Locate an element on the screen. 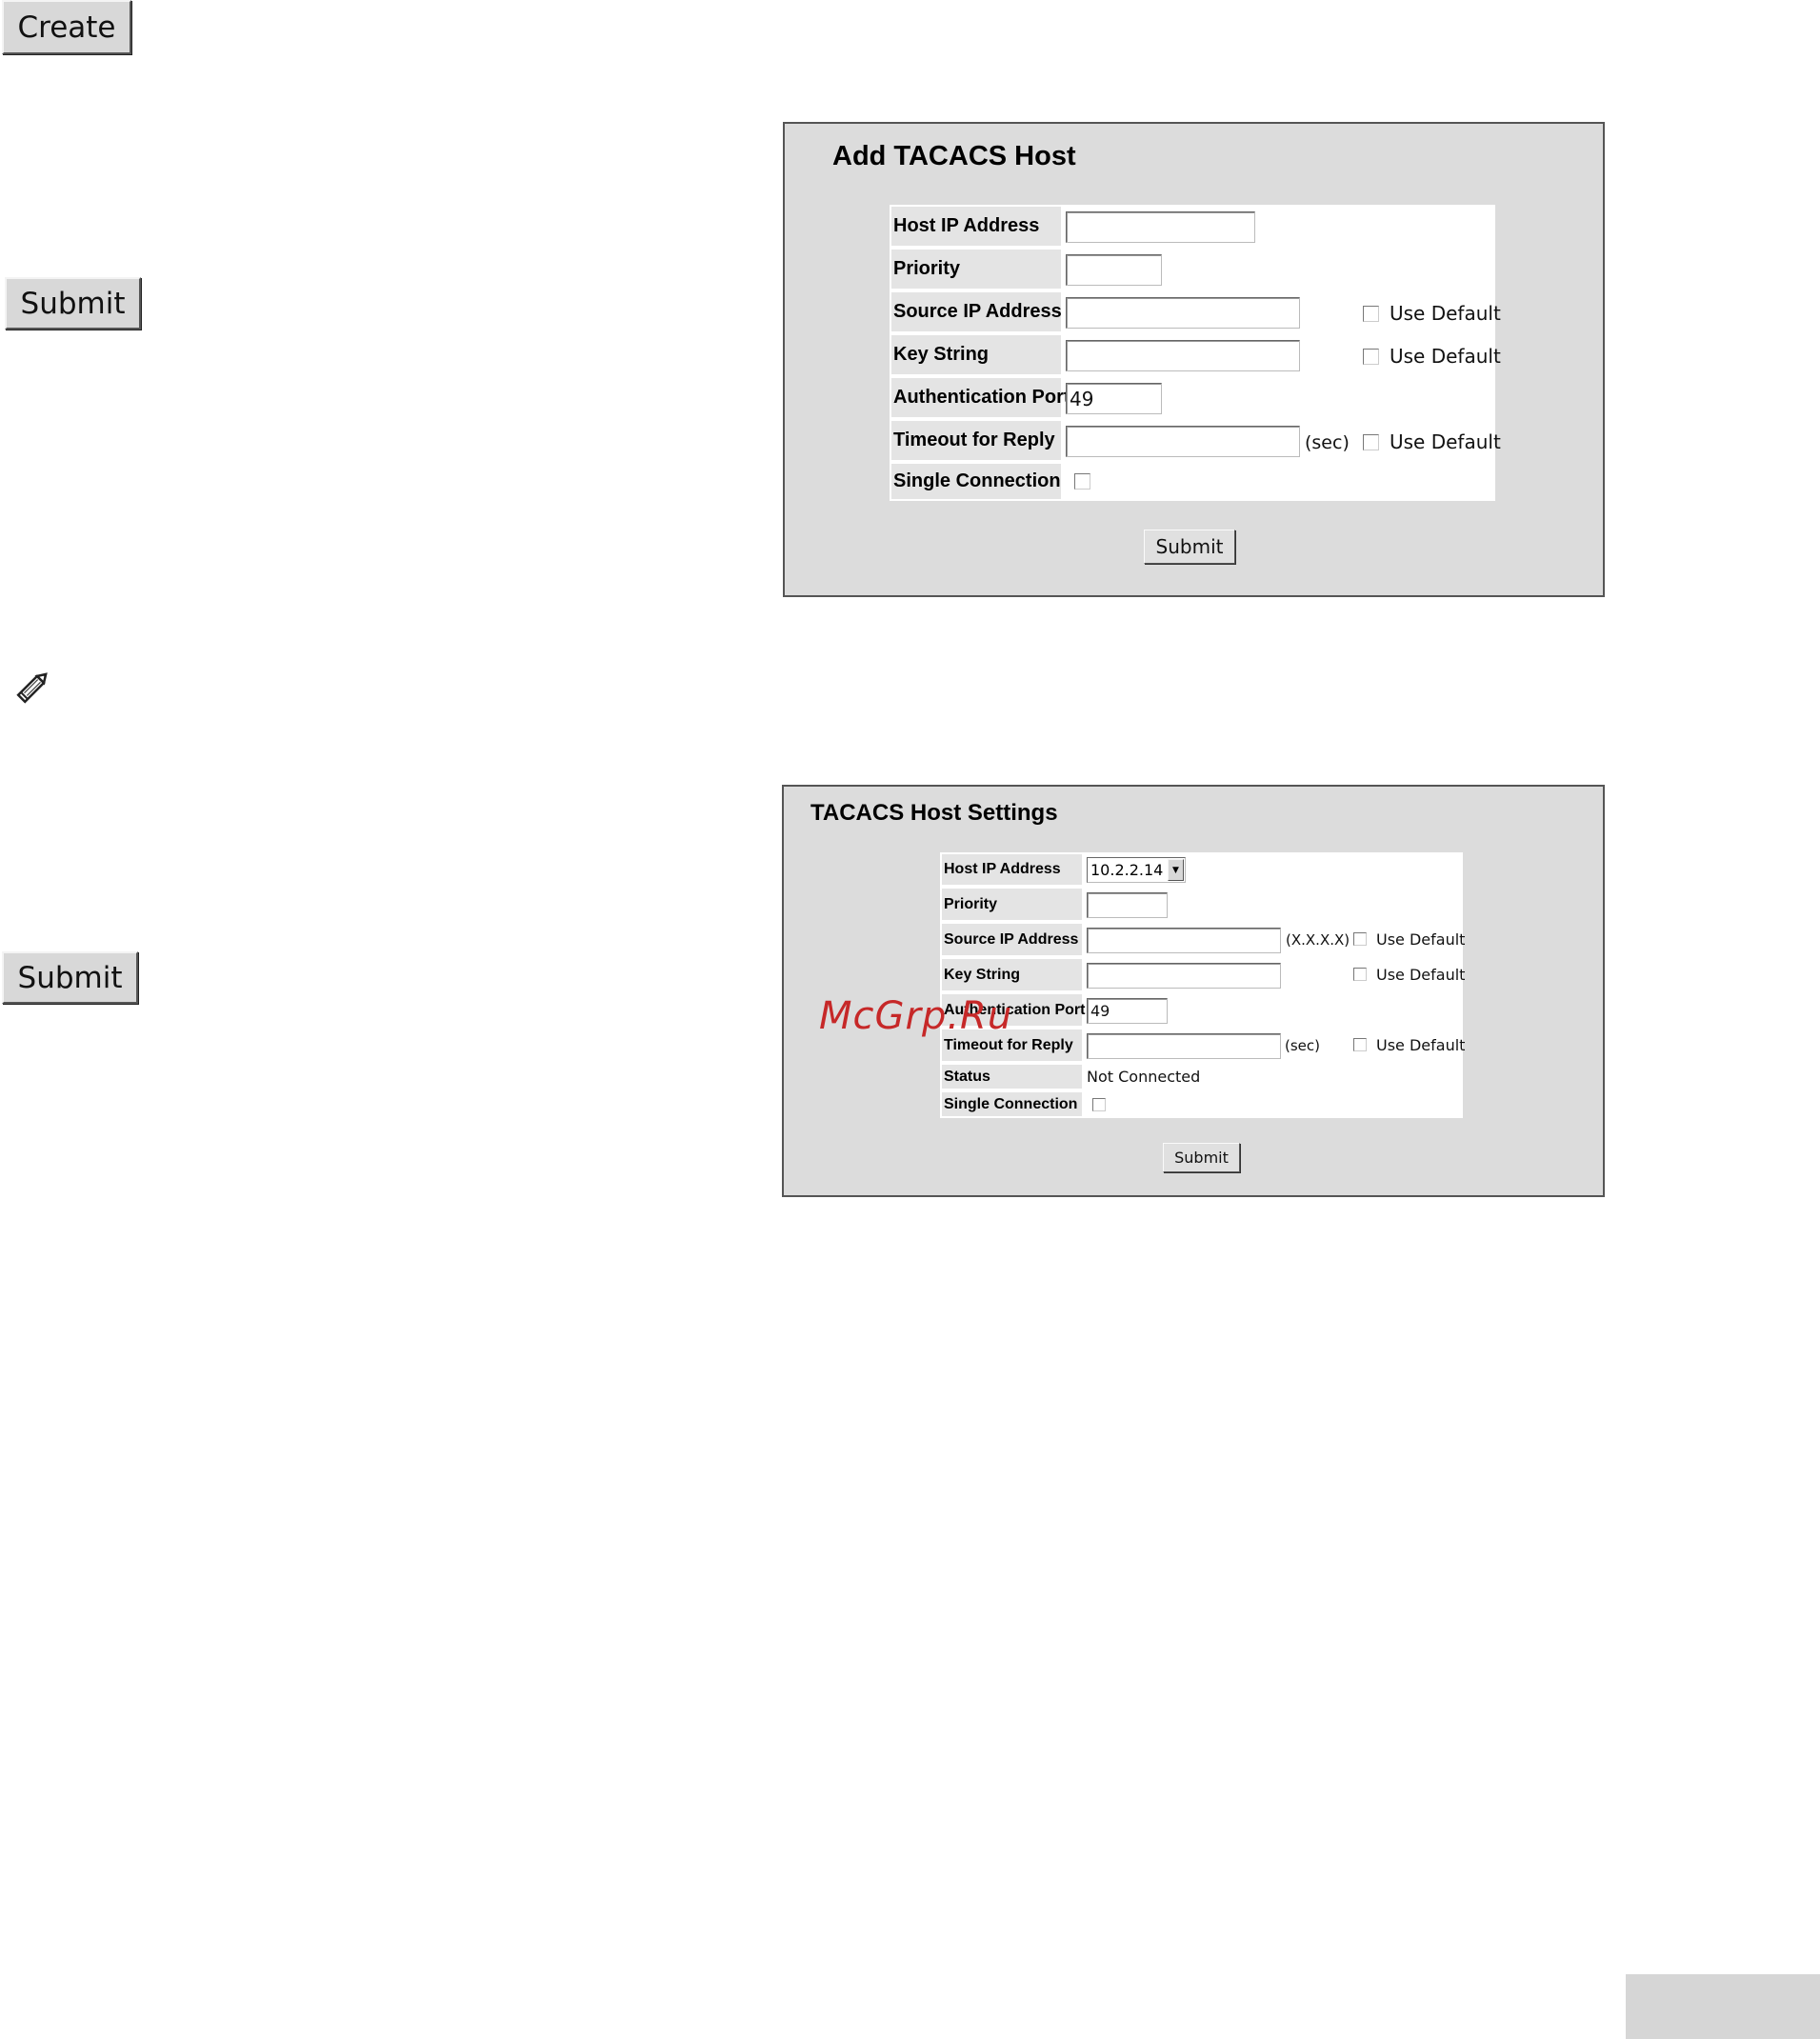 The height and width of the screenshot is (2039, 1820). auth-port-label: Authentication Port is located at coordinates (980, 397).